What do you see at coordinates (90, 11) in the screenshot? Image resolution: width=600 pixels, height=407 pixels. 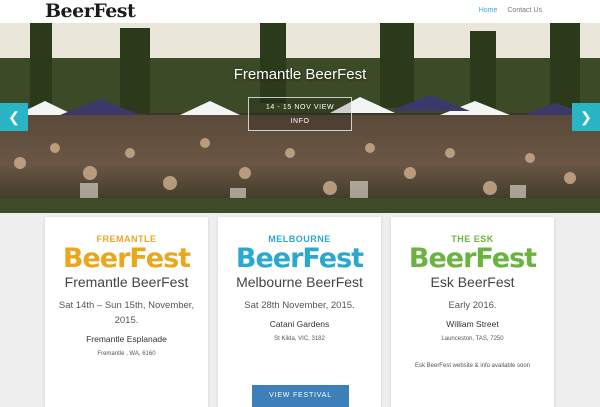 I see `site-logo: BeerFest` at bounding box center [90, 11].